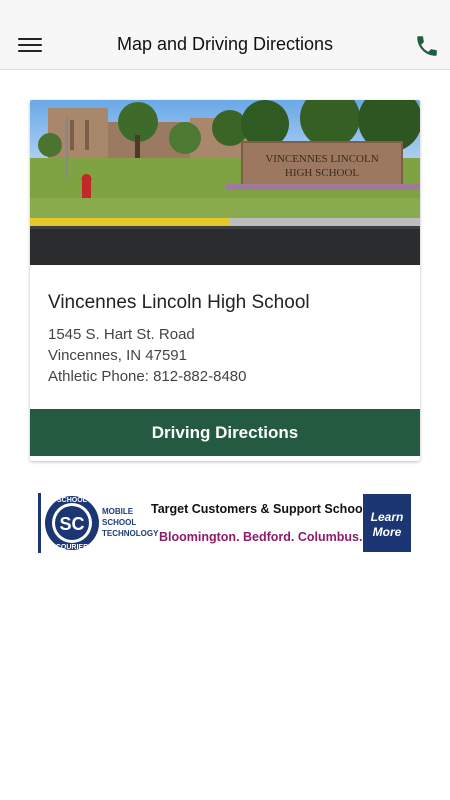 The height and width of the screenshot is (800, 450). Describe the element at coordinates (321, 159) in the screenshot. I see `sign-line-1: VINCENNES LINCOLN` at that location.